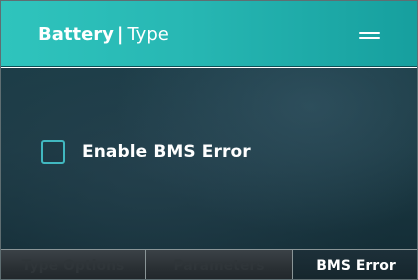 Image resolution: width=418 pixels, height=280 pixels. I want to click on tab-type-options: Type Options, so click(73, 264).